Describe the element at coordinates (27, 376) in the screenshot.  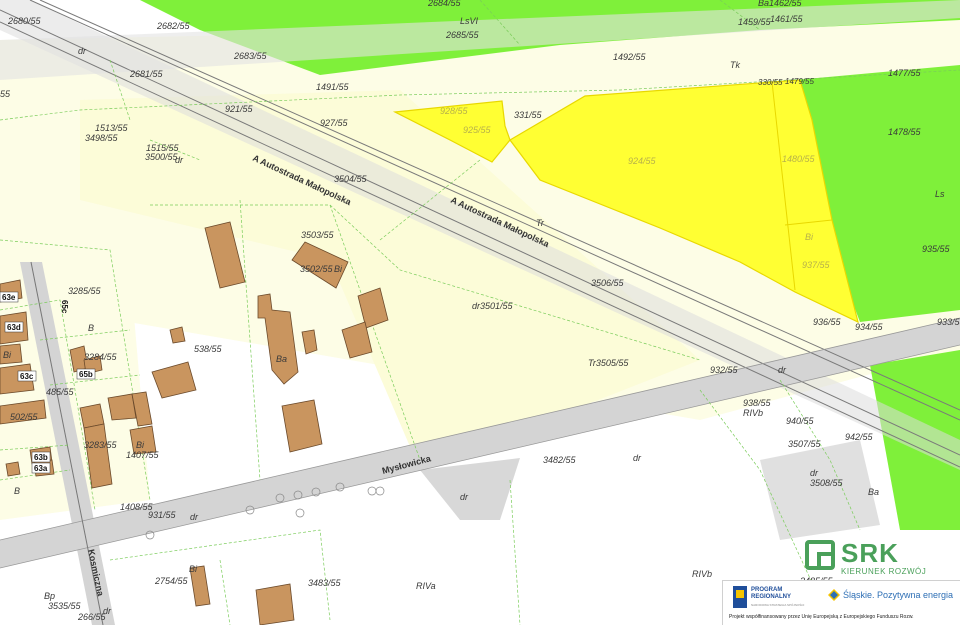
I see `house-number: 63c` at that location.